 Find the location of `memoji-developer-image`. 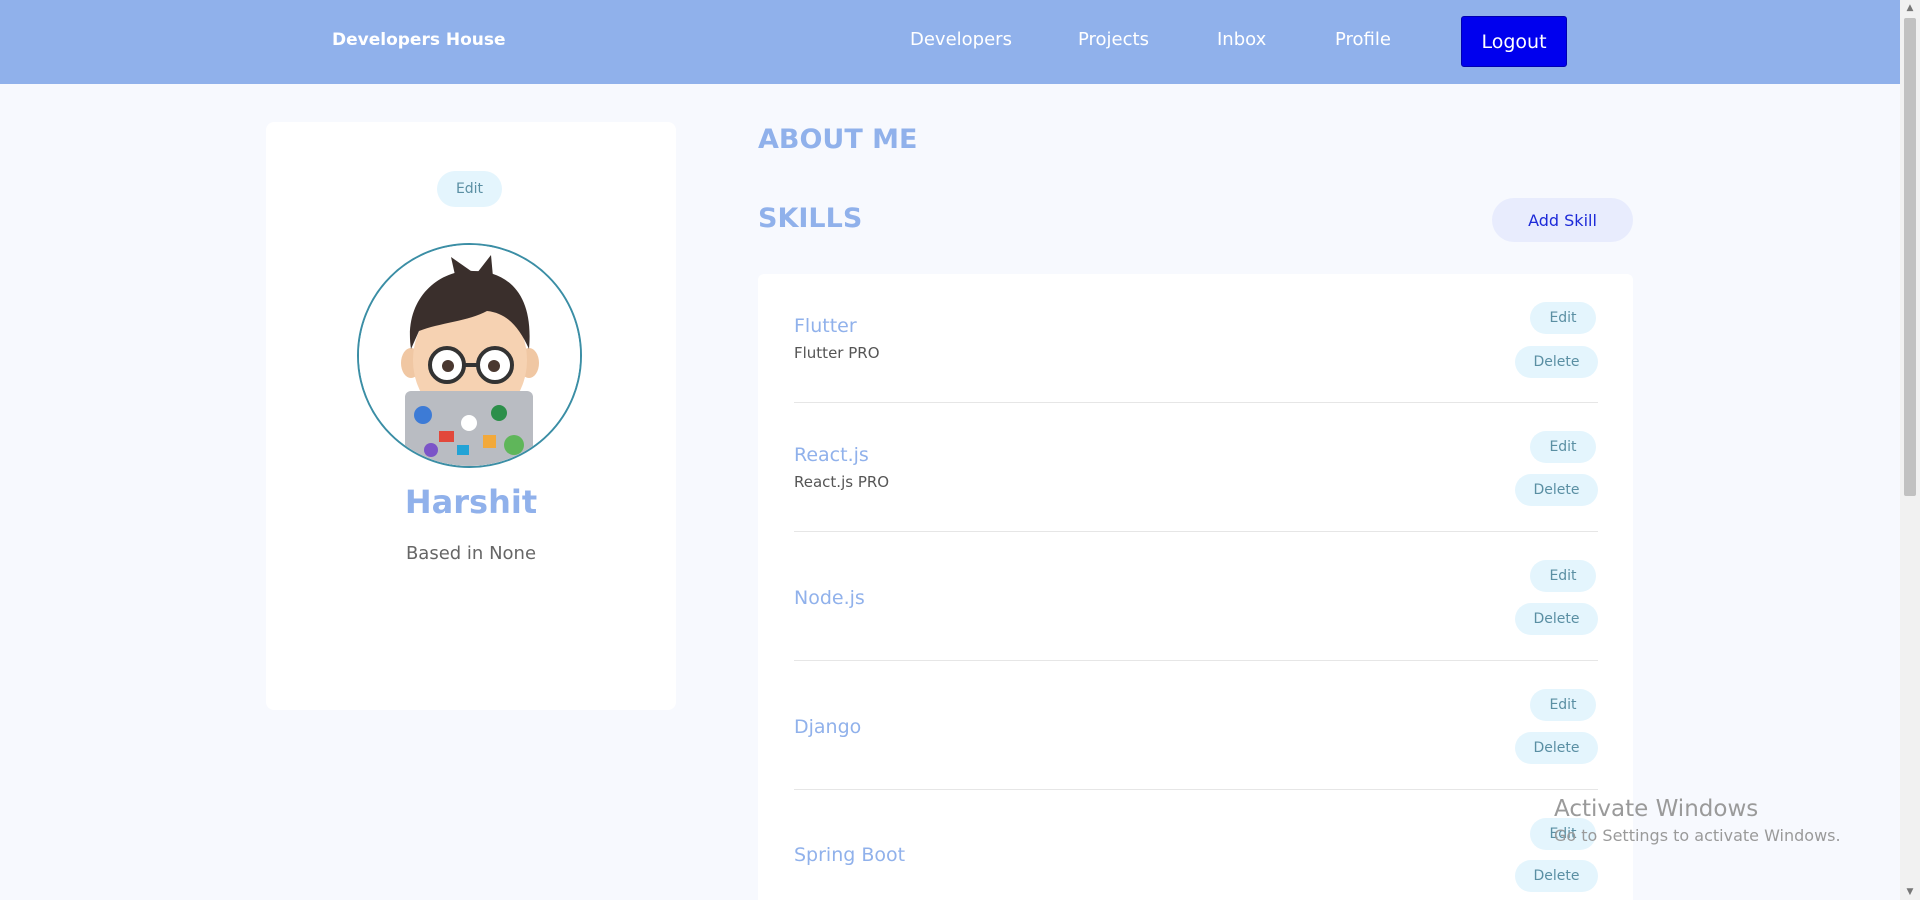

memoji-developer-image is located at coordinates (469, 355).